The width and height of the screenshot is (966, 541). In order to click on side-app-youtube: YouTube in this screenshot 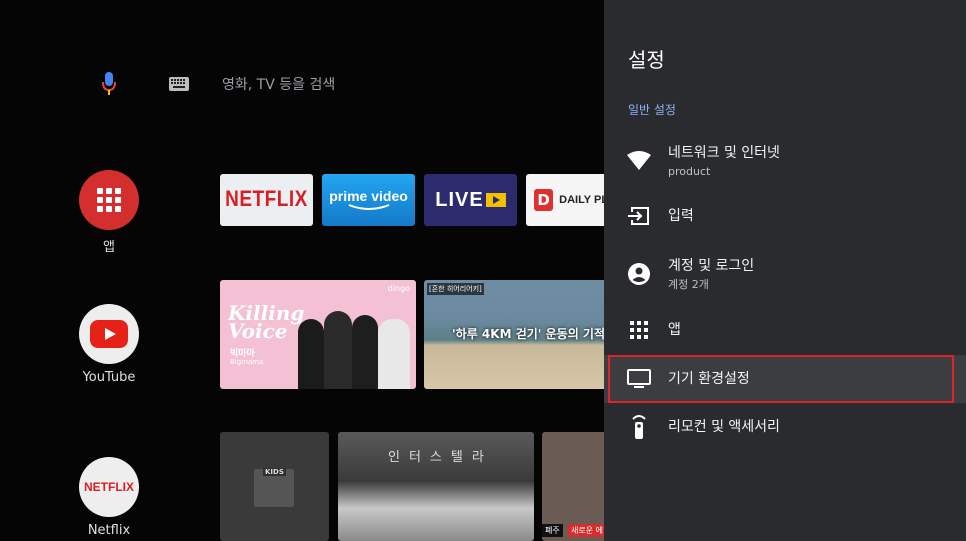, I will do `click(109, 344)`.